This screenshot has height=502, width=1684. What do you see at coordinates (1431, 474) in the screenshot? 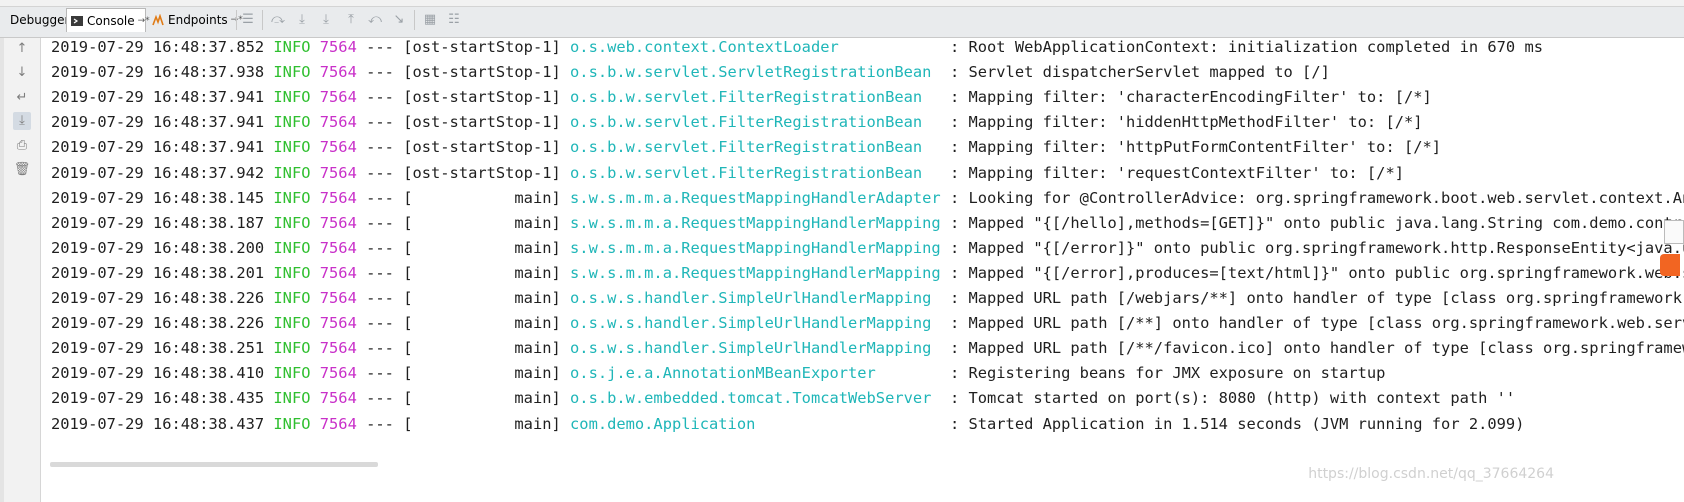
I see `watermark: https://blog.csdn.net/qq_37664264` at bounding box center [1431, 474].